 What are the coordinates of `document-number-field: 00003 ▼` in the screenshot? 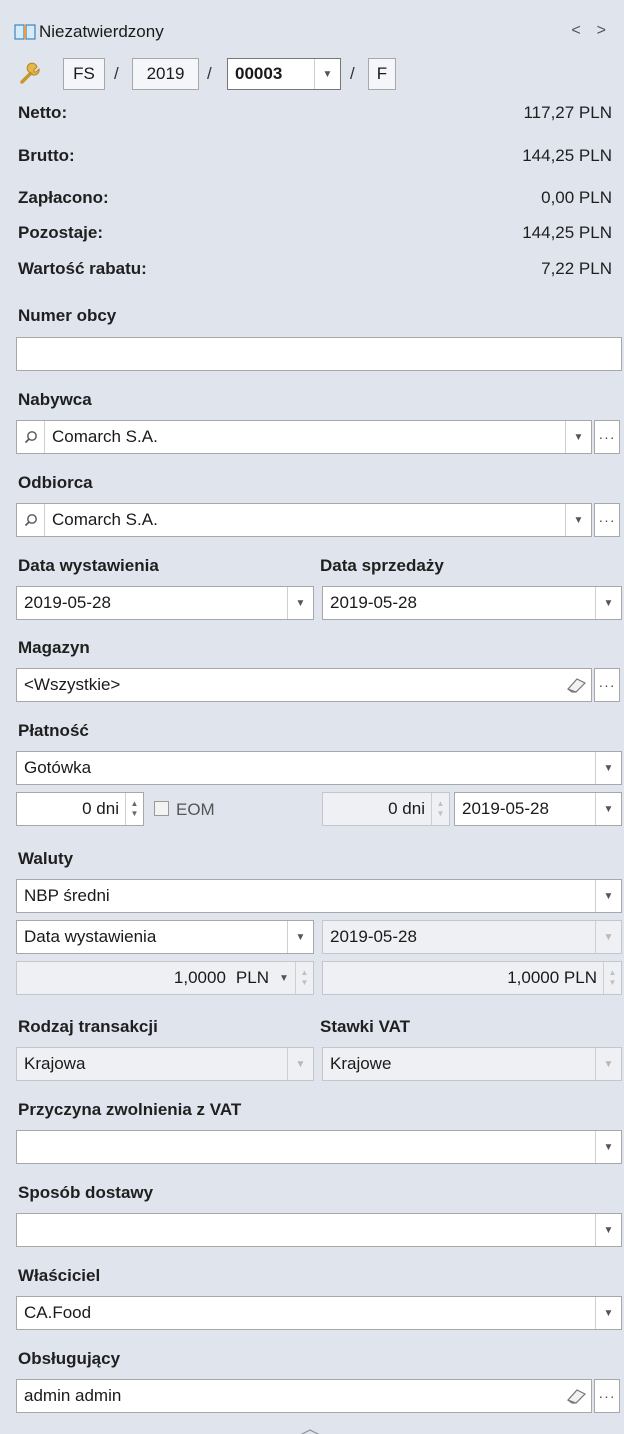 It's located at (284, 74).